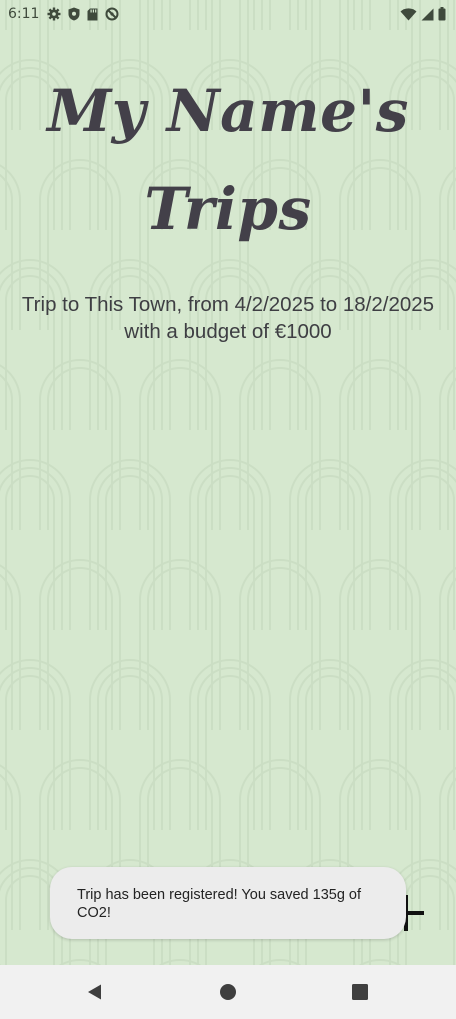 The image size is (456, 1019). What do you see at coordinates (427, 14) in the screenshot?
I see `signal-icon` at bounding box center [427, 14].